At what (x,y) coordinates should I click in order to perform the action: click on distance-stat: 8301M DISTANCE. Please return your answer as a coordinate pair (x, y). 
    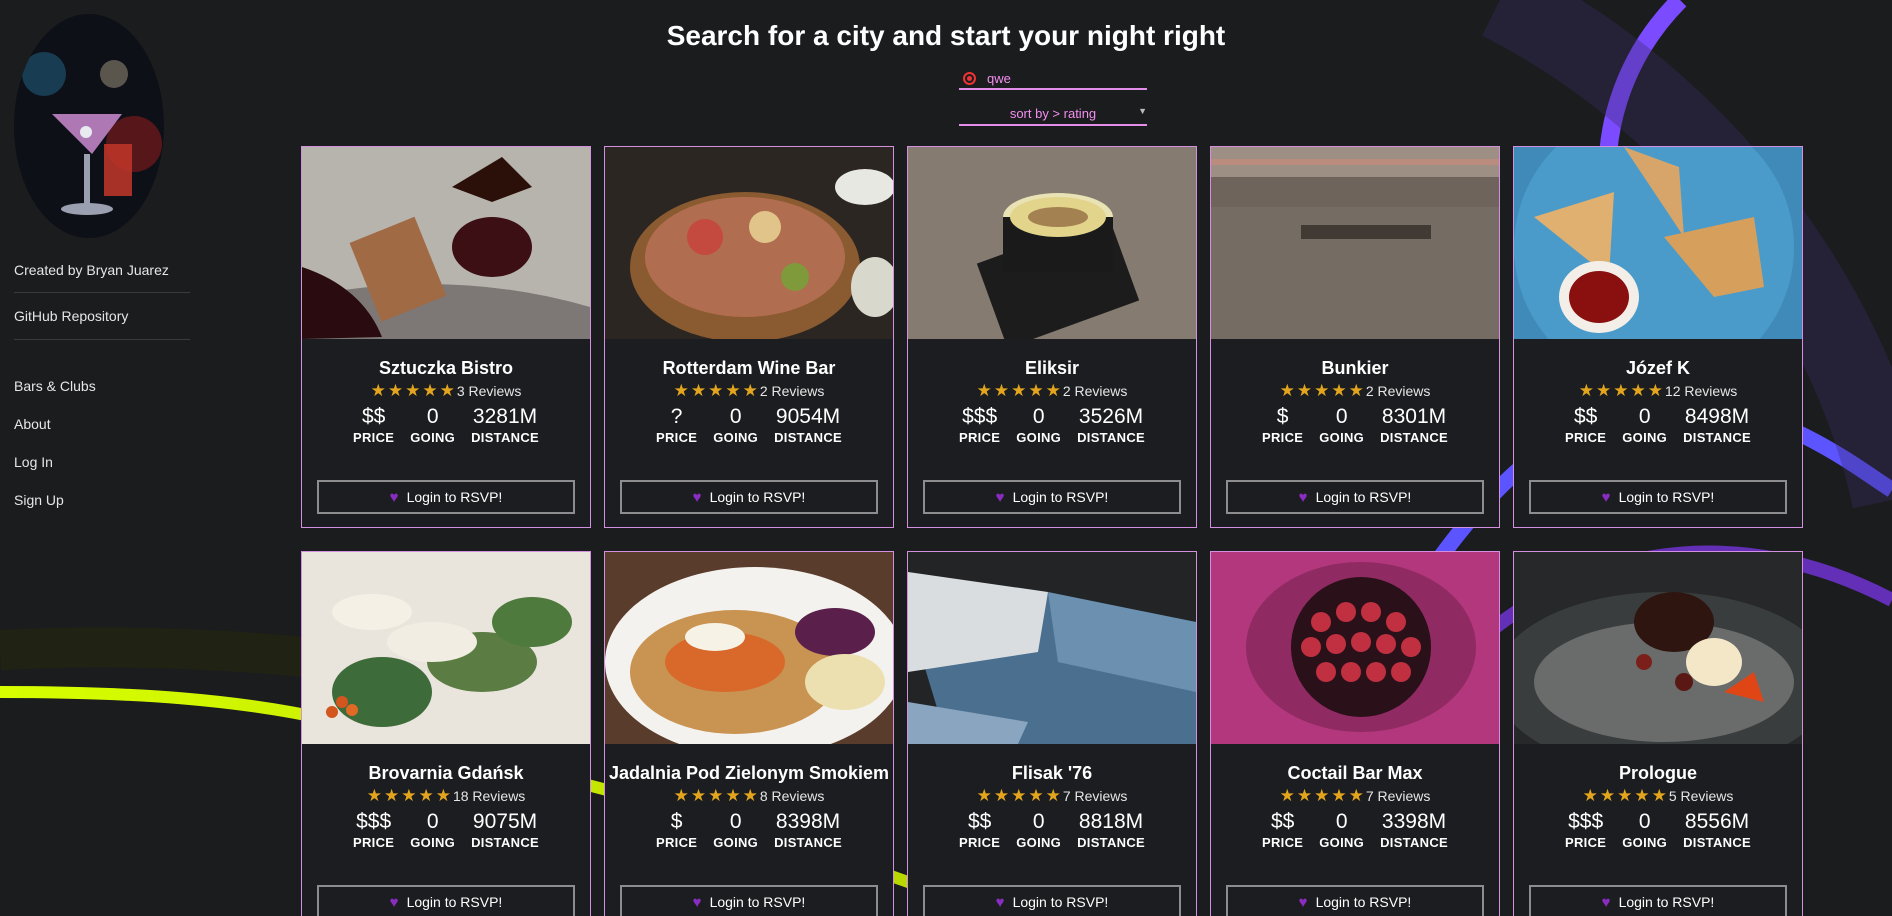
    Looking at the image, I should click on (1414, 425).